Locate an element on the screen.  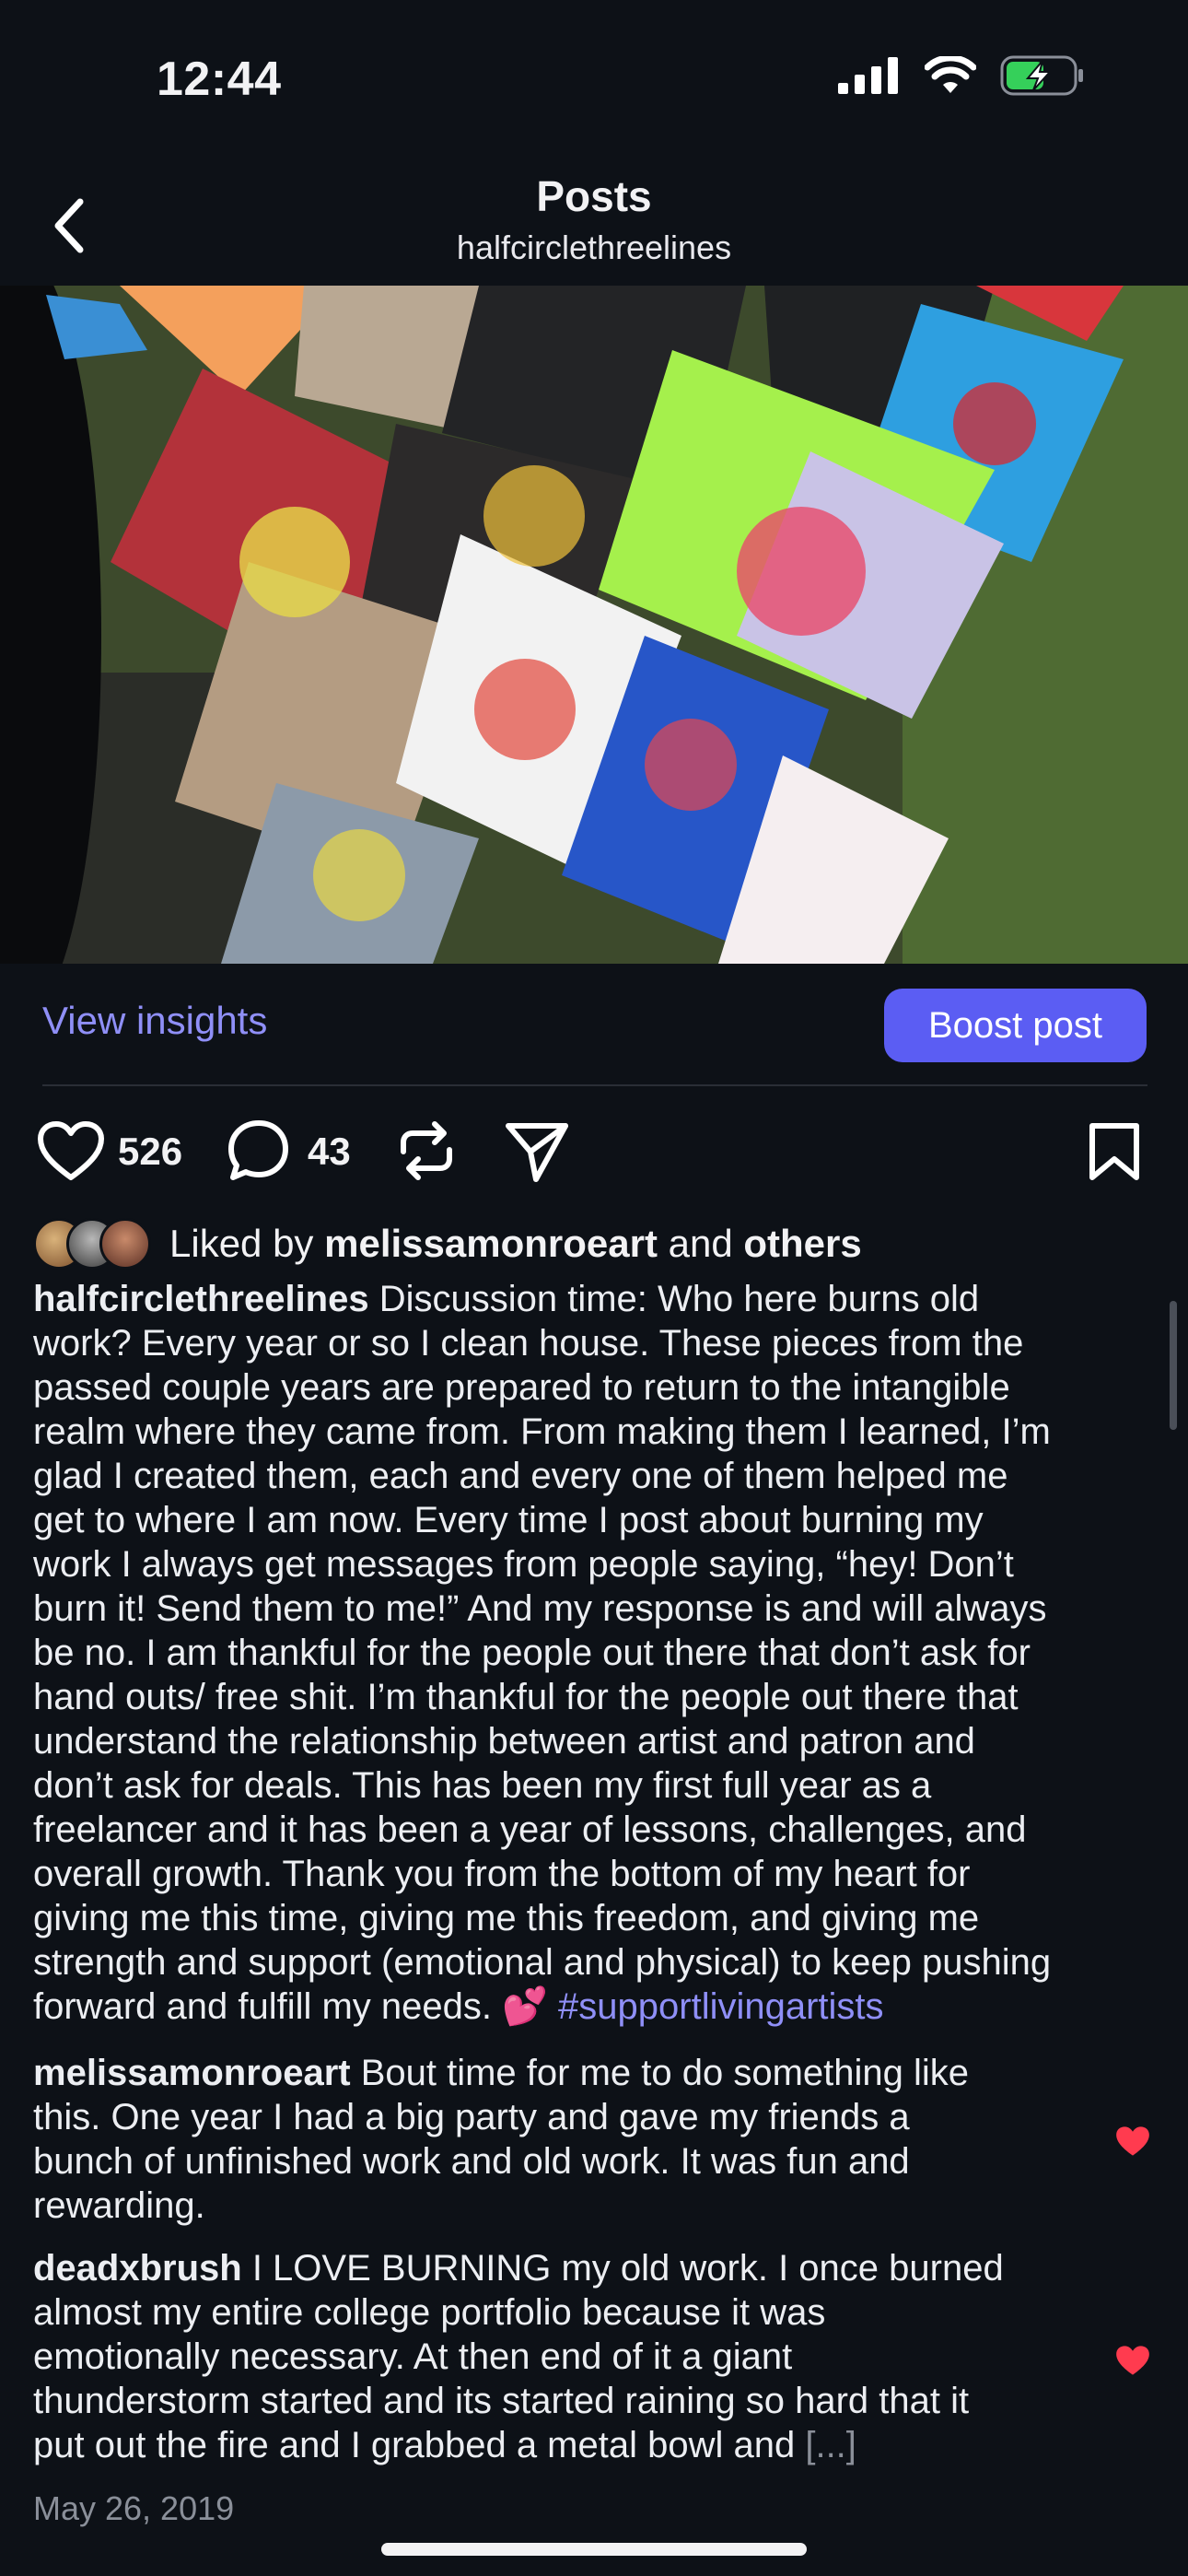
comment-more-link: [...] is located at coordinates (830, 2445).